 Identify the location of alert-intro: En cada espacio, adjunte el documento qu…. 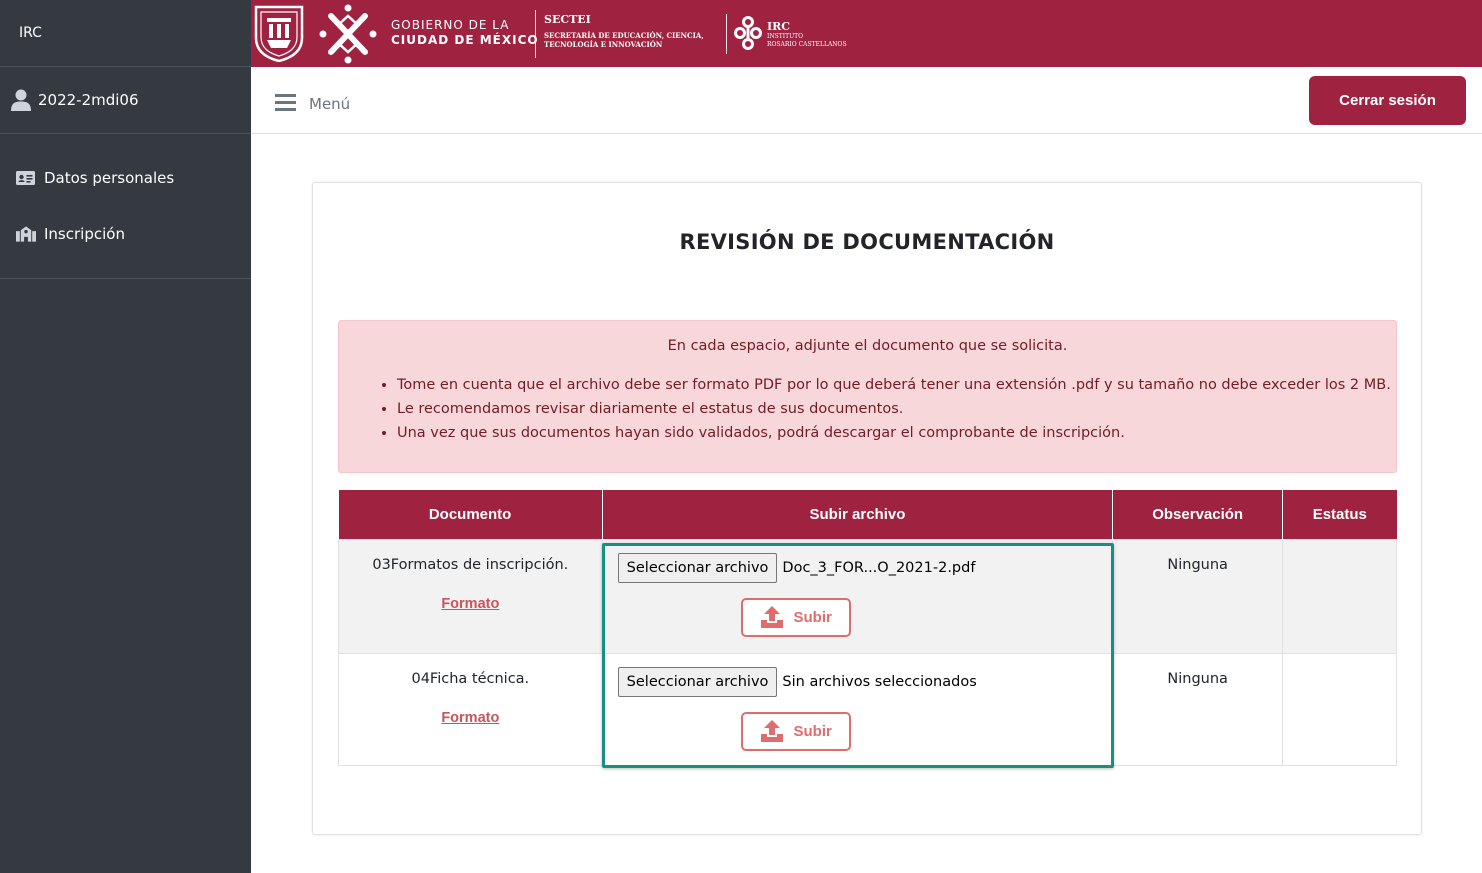
(867, 346).